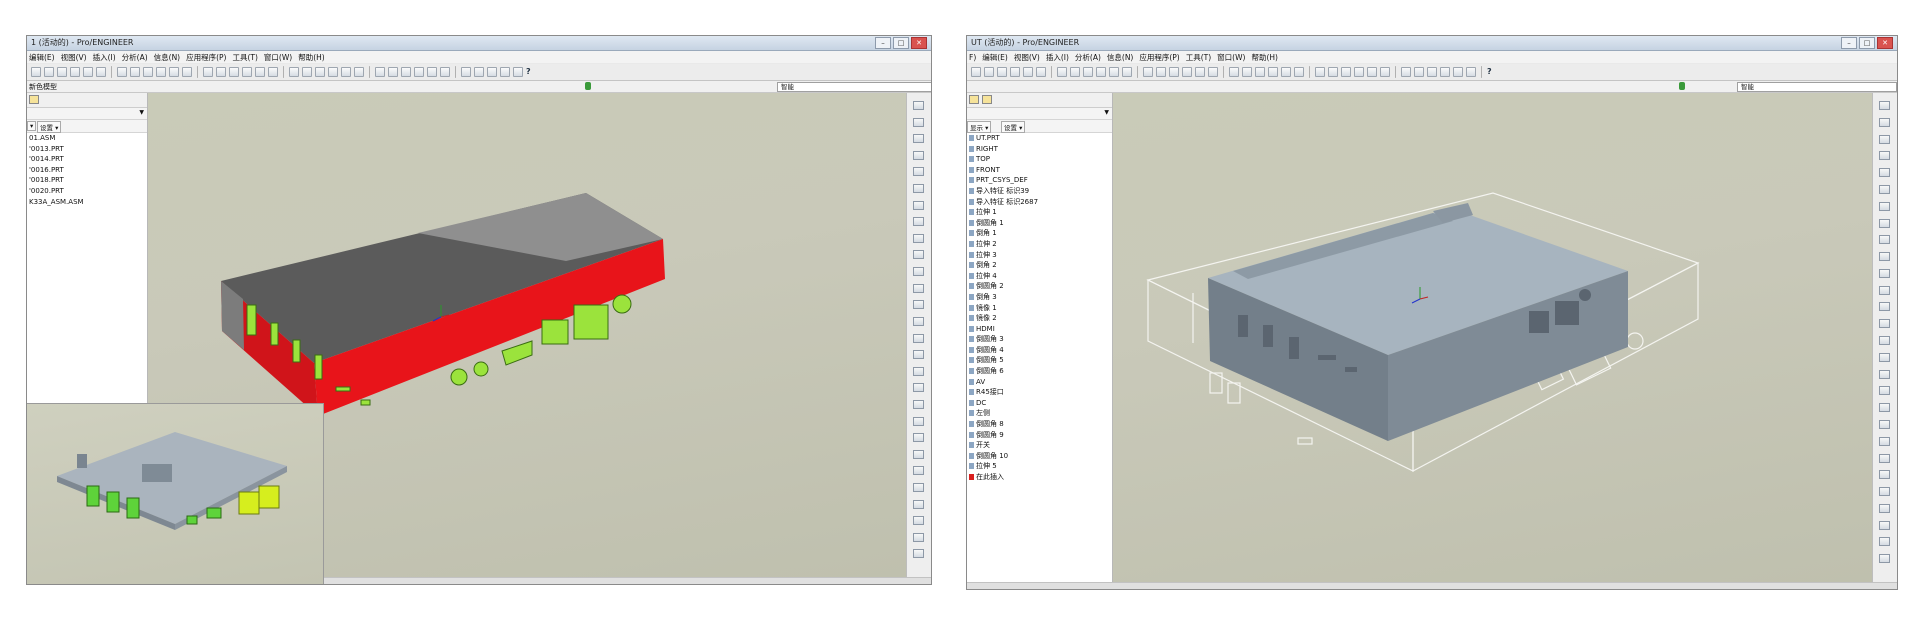  What do you see at coordinates (1013, 127) in the screenshot?
I see `right-settings-dropdown: 设置 ▾` at bounding box center [1013, 127].